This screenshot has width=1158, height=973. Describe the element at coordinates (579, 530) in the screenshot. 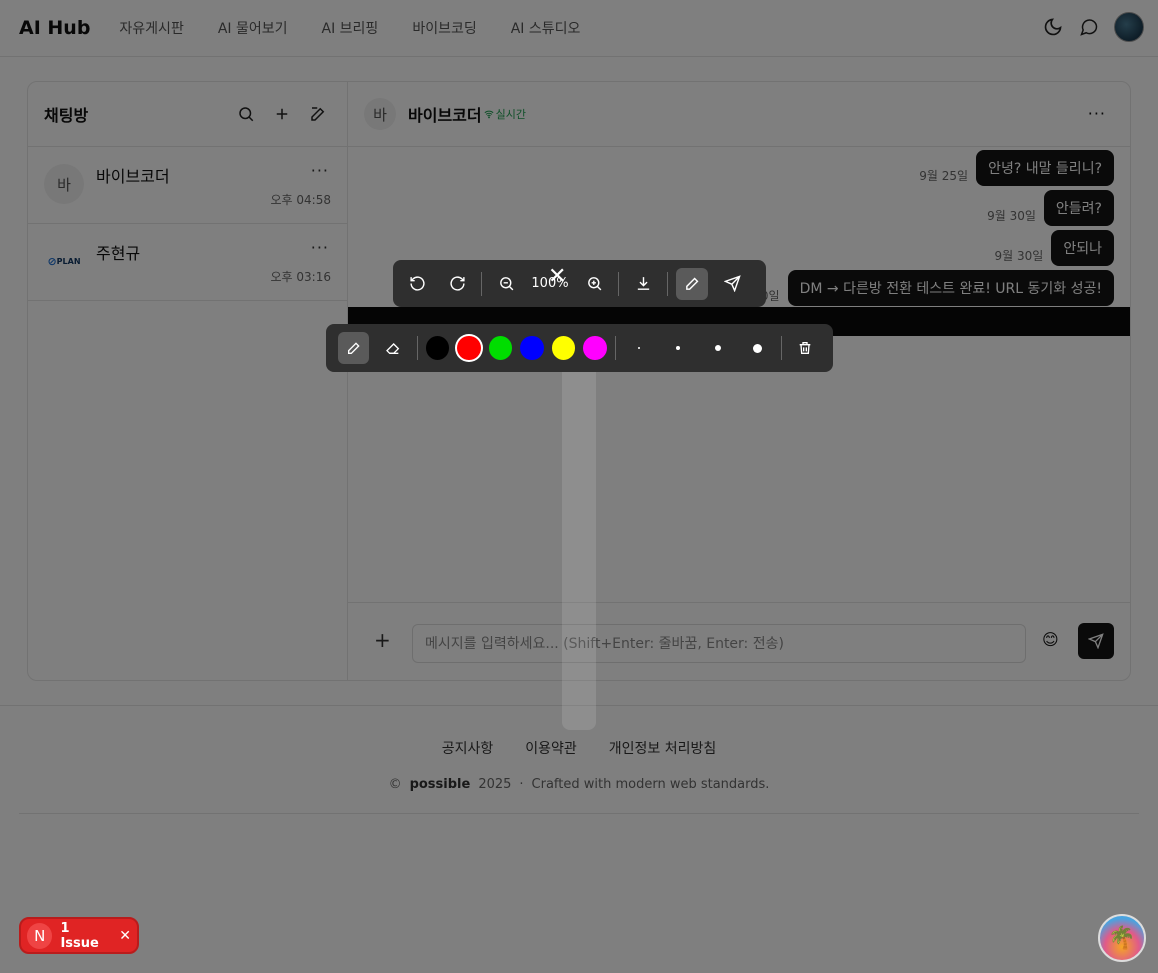

I see `drawing-canvas` at that location.